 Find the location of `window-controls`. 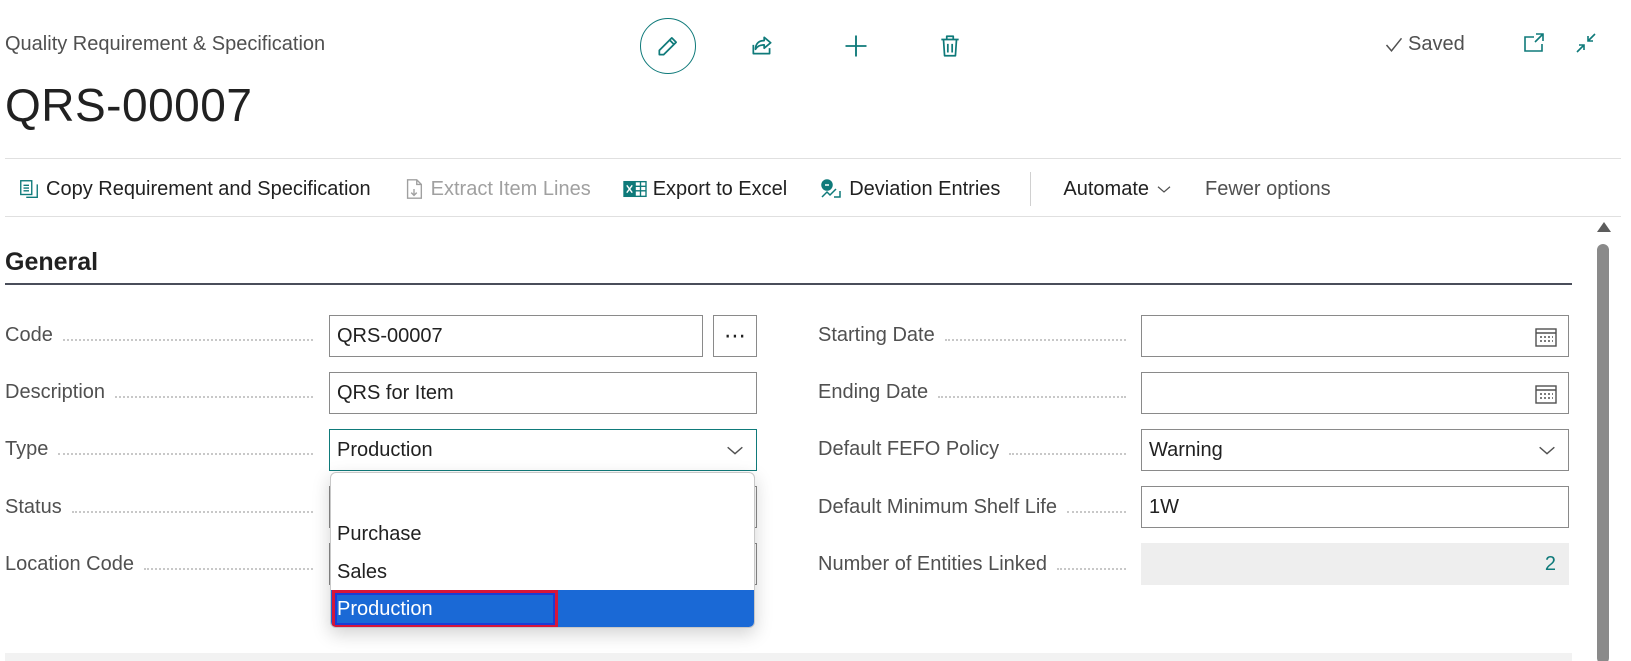

window-controls is located at coordinates (1560, 43).